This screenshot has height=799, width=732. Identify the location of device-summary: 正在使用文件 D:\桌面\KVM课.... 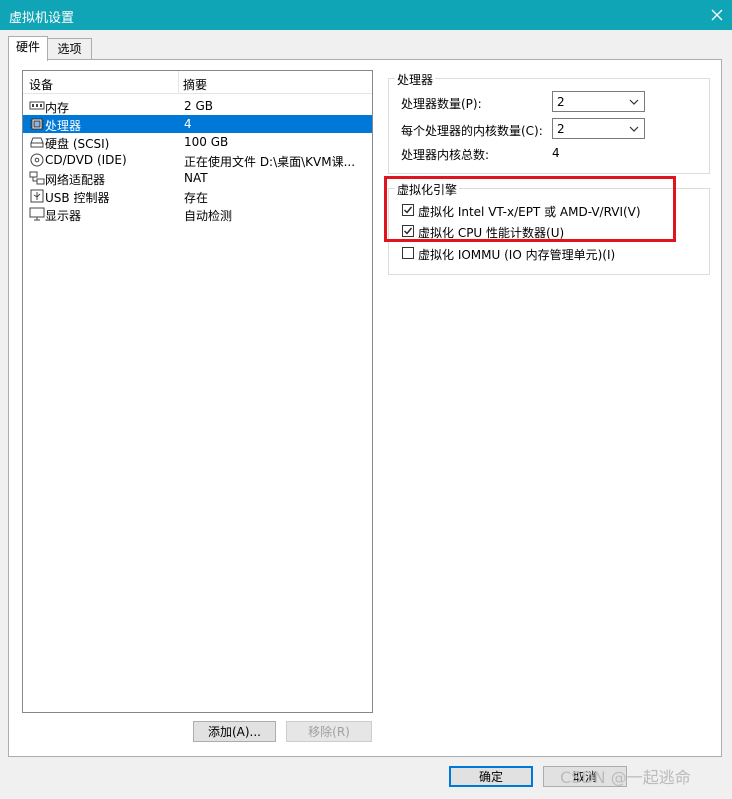
(270, 162).